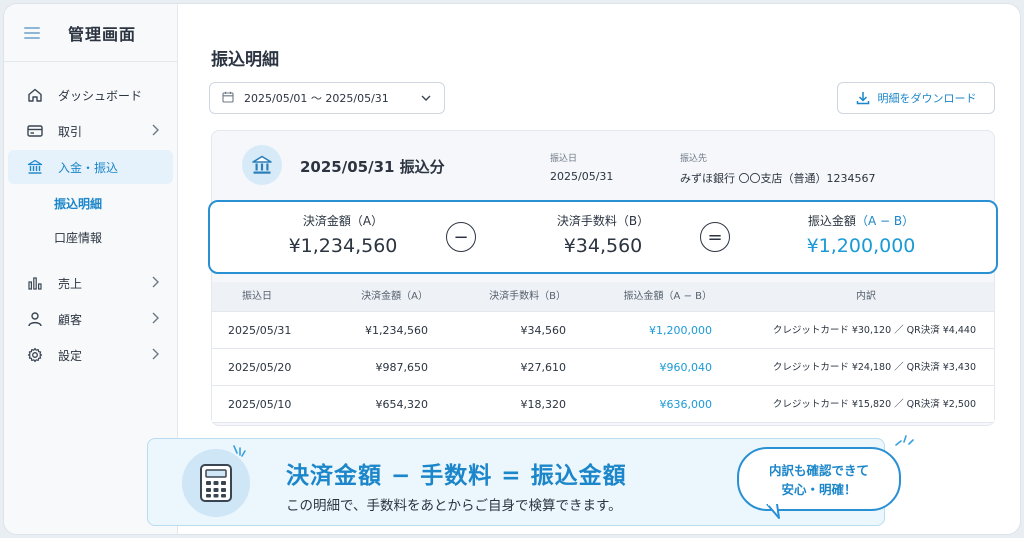 Image resolution: width=1024 pixels, height=538 pixels. I want to click on fee-value: ¥34,560, so click(603, 246).